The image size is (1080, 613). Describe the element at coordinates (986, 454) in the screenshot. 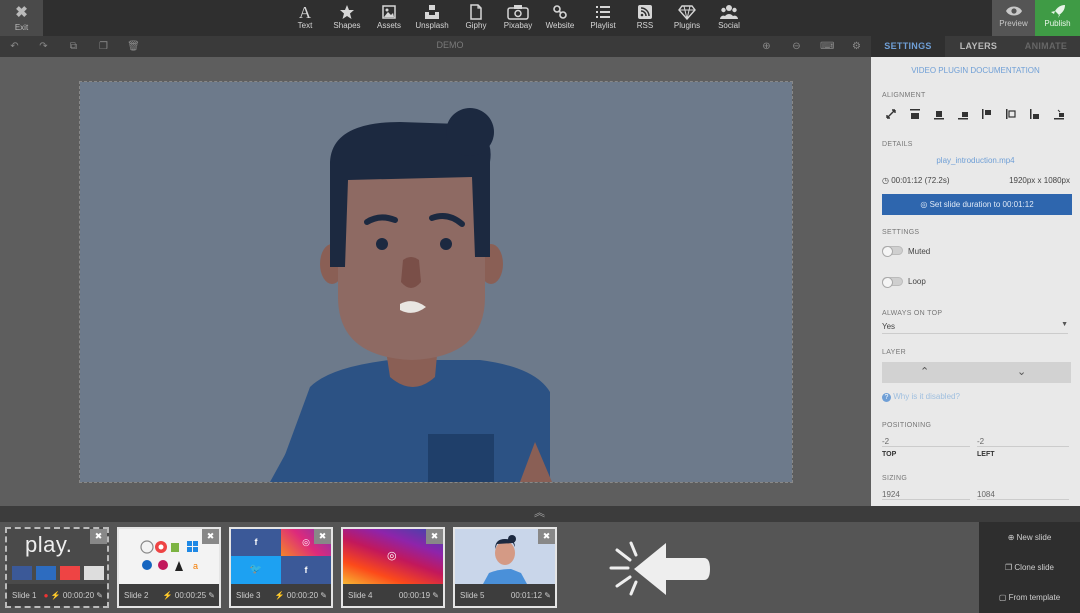

I see `left-label: LEFT` at that location.